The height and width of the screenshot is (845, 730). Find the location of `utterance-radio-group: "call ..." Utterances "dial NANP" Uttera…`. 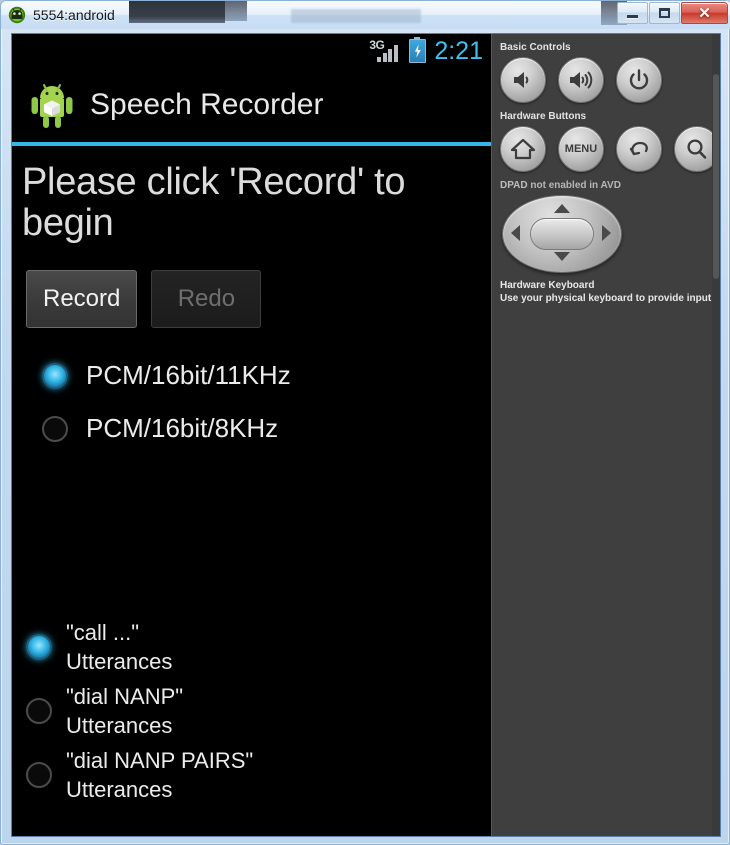

utterance-radio-group: "call ..." Utterances "dial NANP" Uttera… is located at coordinates (139, 714).